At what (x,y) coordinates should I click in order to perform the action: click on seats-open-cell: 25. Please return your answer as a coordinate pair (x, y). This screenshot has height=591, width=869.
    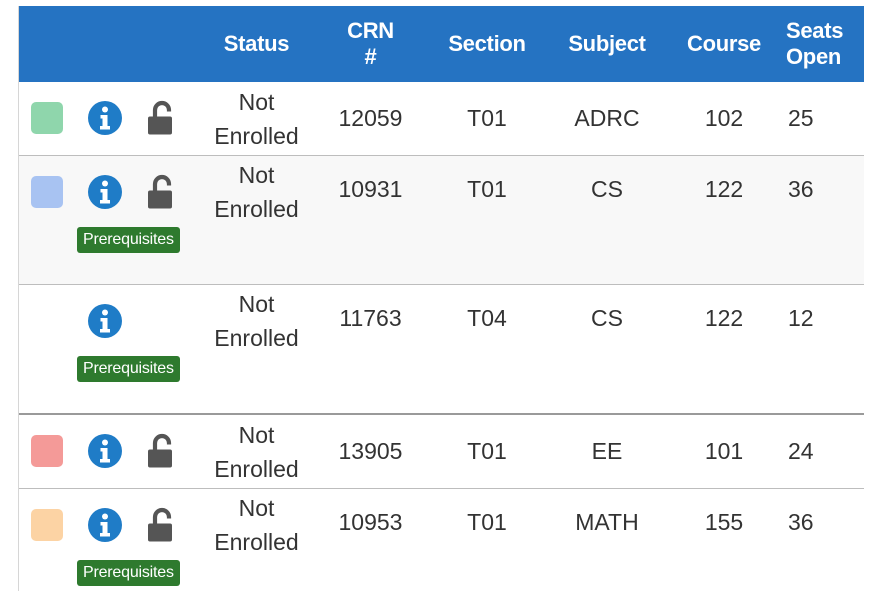
    Looking at the image, I should click on (820, 119).